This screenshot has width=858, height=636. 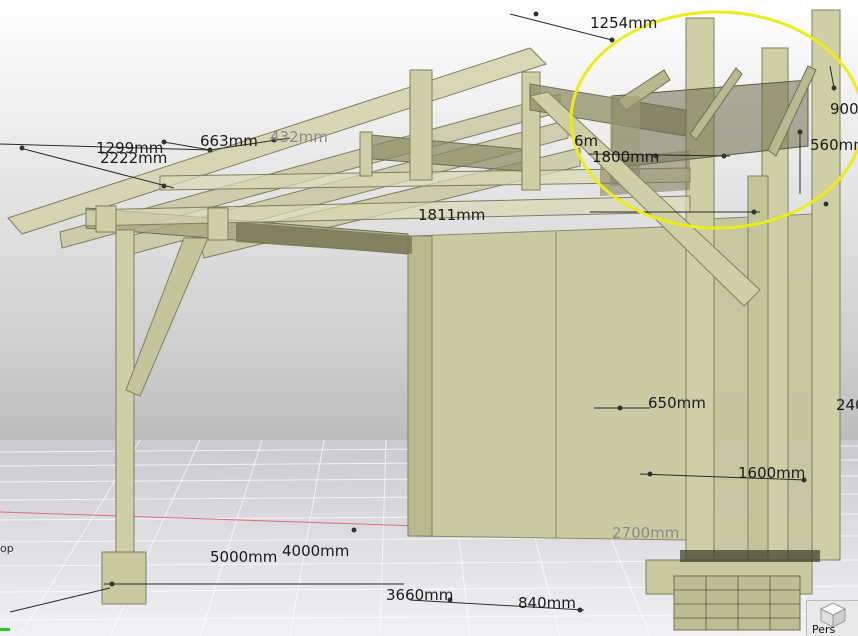 I want to click on projection-label: Pers, so click(x=823, y=629).